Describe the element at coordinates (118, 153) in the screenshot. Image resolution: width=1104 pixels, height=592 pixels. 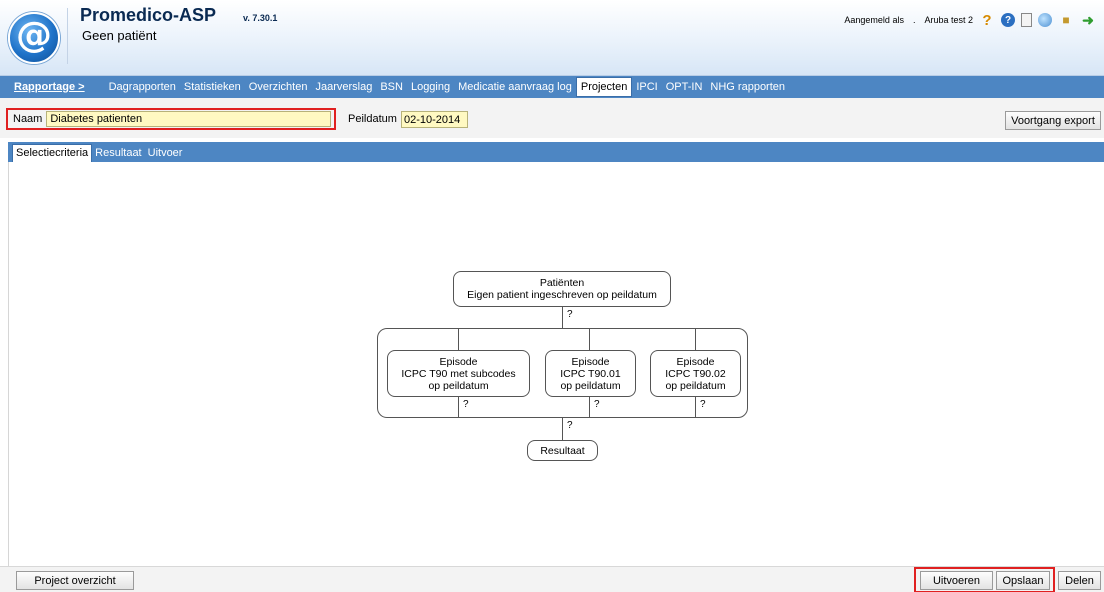
I see `tab-resultaat: Resultaat` at that location.